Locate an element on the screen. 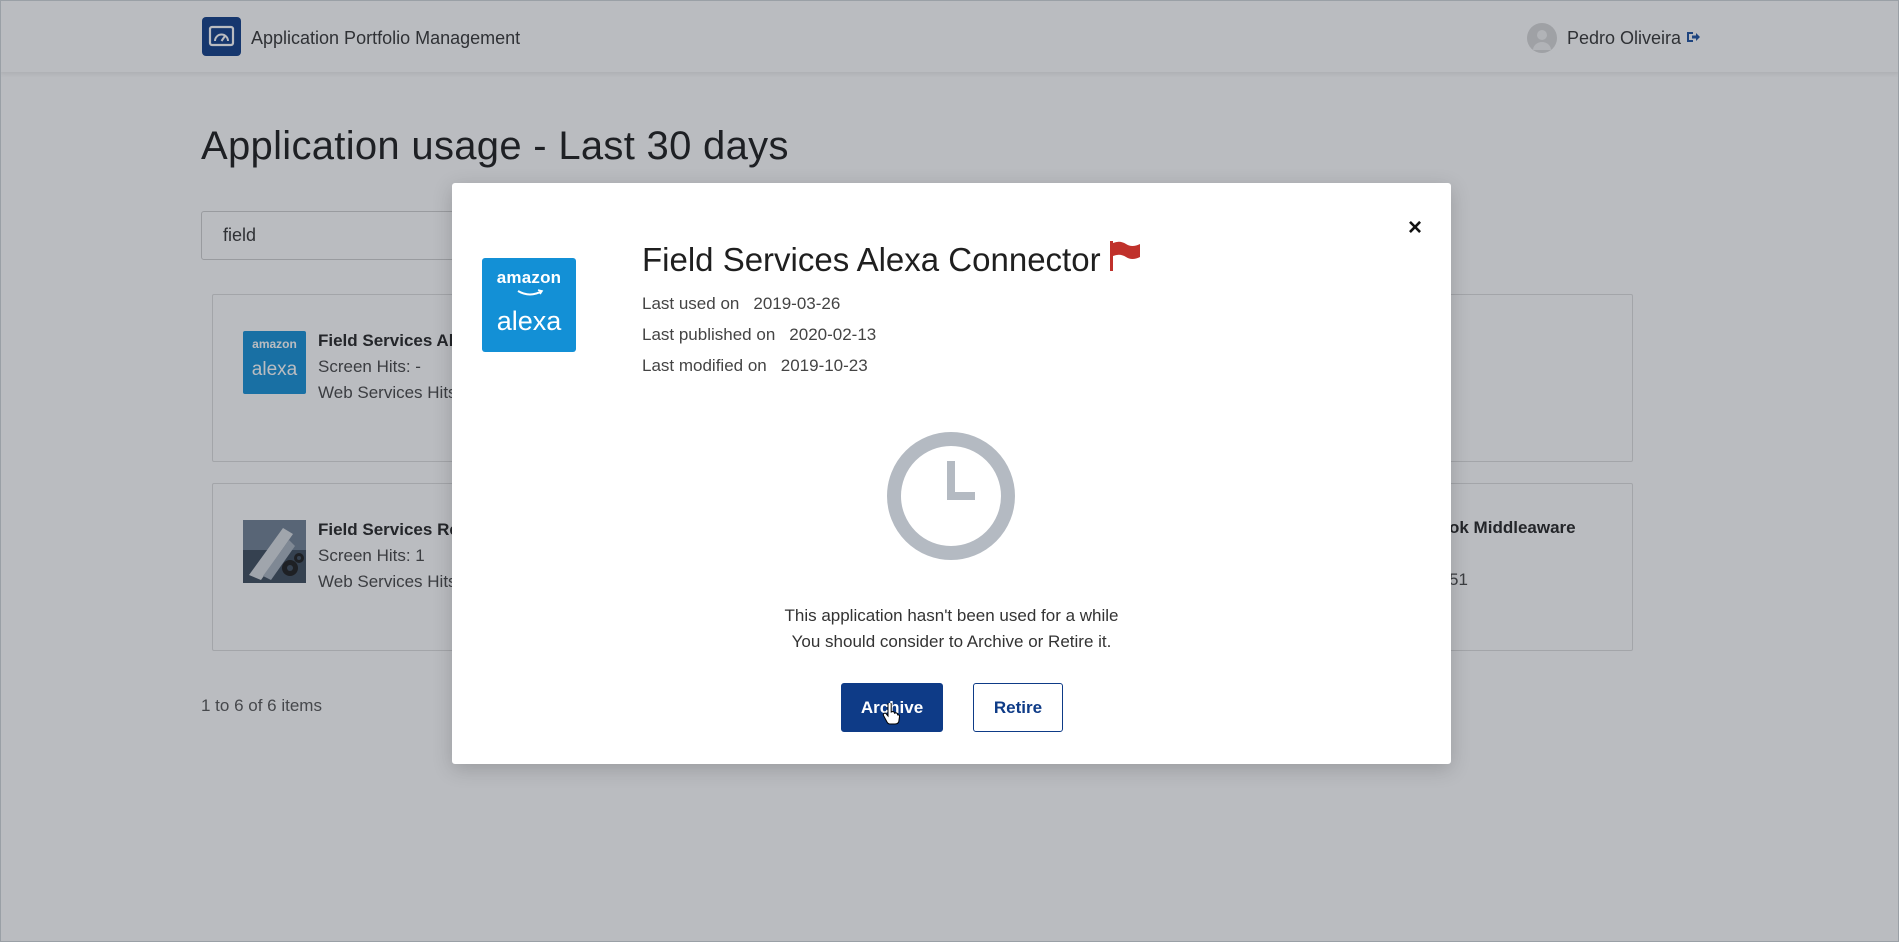 The height and width of the screenshot is (942, 1899). alexa-logo-icon: amazon alexa is located at coordinates (529, 305).